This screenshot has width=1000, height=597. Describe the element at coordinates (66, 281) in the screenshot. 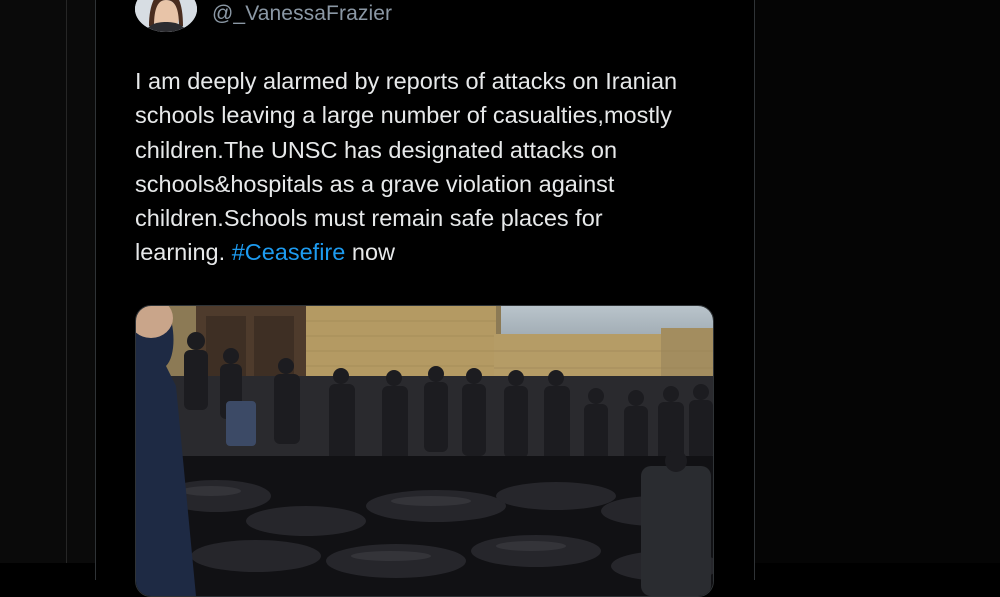

I see `left-rail-divider` at that location.